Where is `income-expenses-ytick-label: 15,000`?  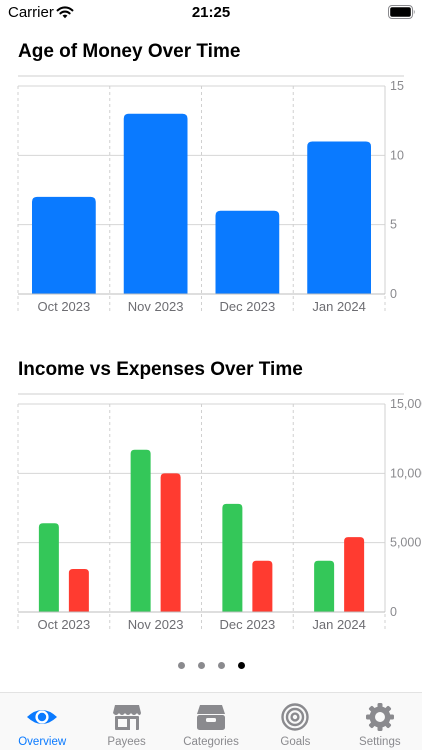
income-expenses-ytick-label: 15,000 is located at coordinates (406, 404).